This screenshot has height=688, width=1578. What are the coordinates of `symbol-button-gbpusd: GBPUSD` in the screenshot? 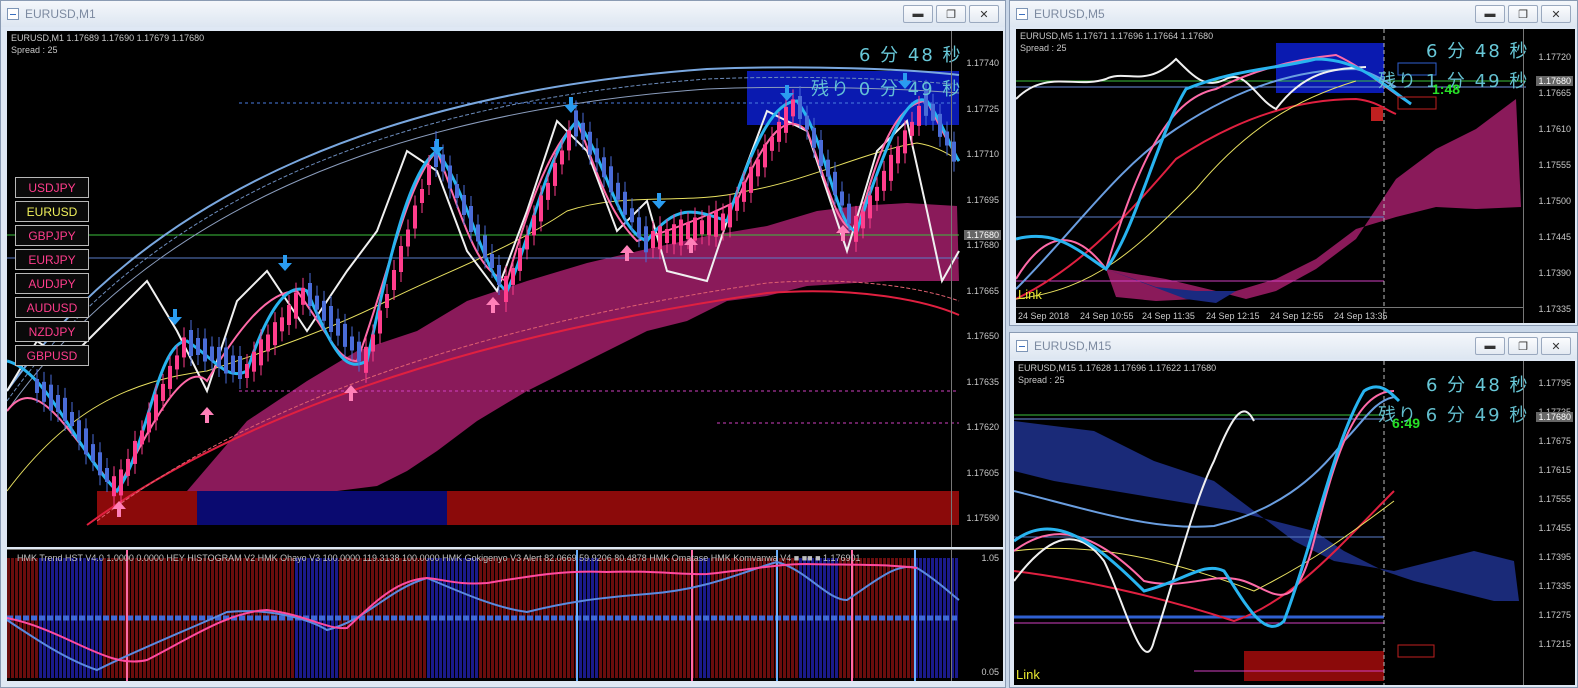 It's located at (52, 355).